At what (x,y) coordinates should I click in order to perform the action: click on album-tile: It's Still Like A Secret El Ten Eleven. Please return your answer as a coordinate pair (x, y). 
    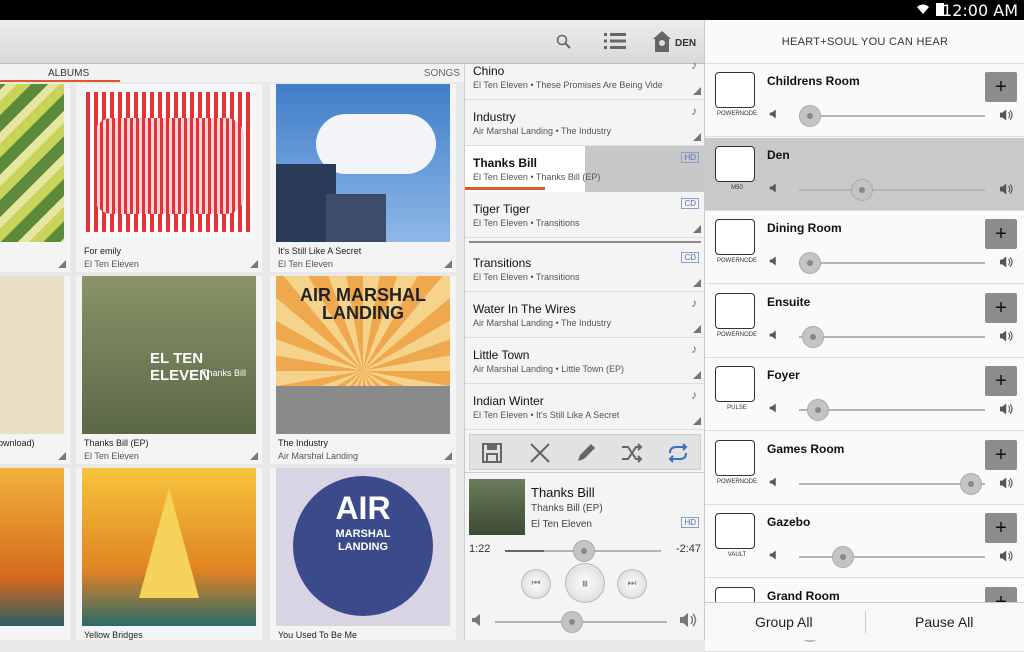
    Looking at the image, I should click on (363, 178).